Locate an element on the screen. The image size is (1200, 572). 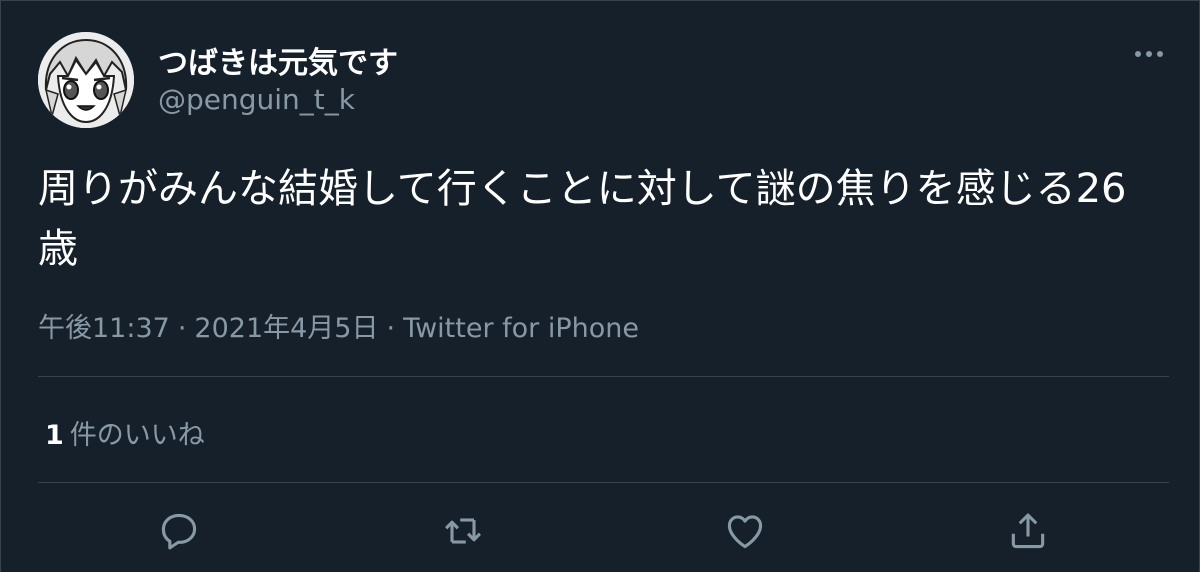
avatar-illustration is located at coordinates (86, 80).